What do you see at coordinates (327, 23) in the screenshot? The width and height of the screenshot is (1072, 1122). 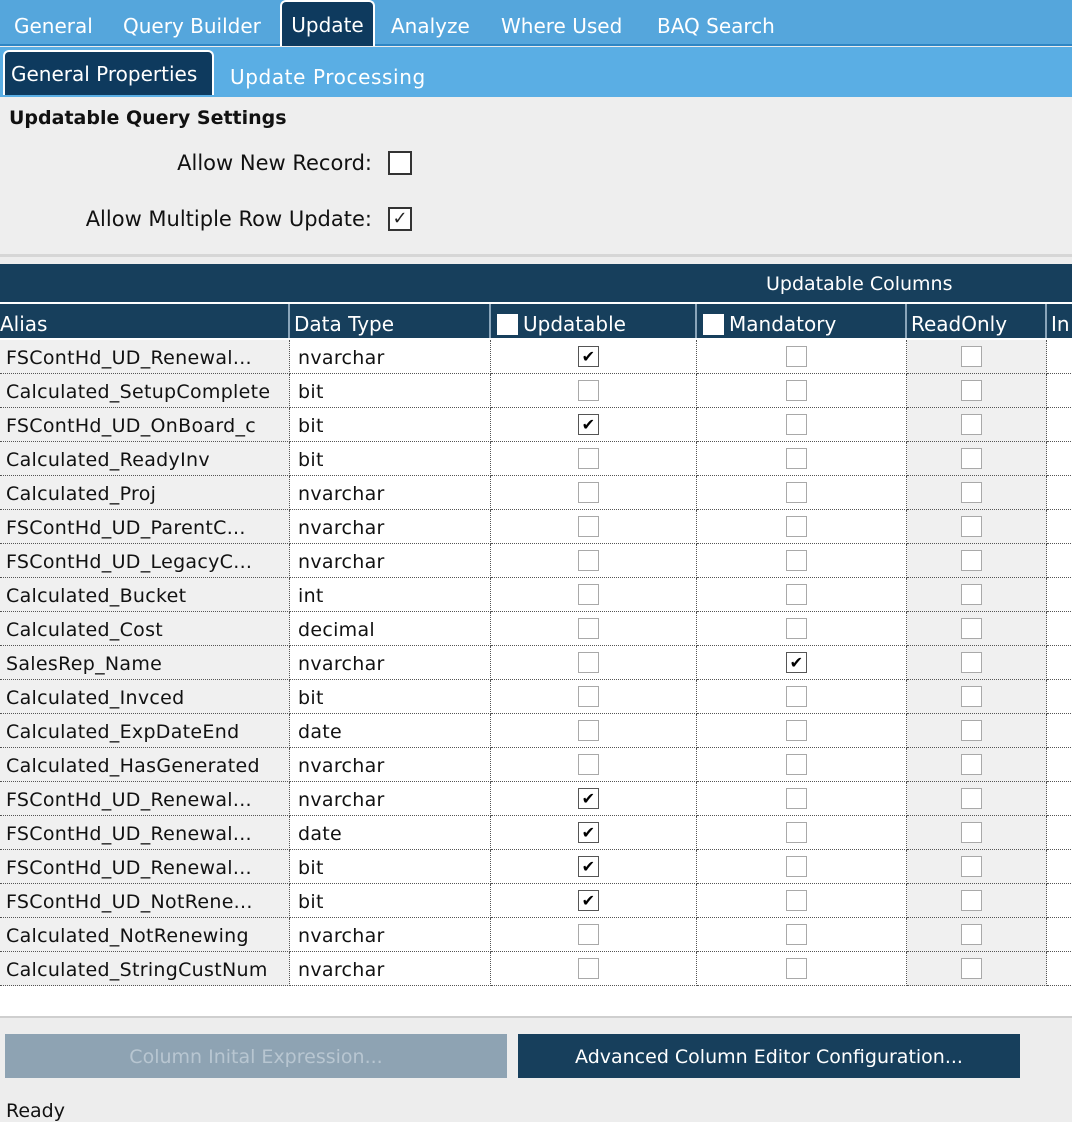 I see `tab-update: Update` at bounding box center [327, 23].